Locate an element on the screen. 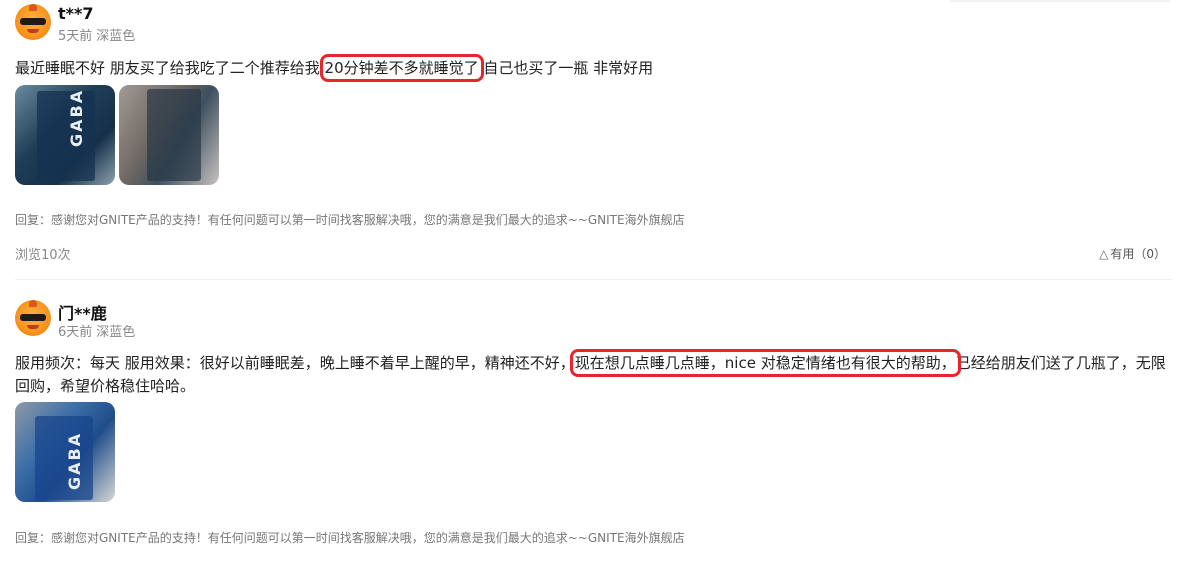 Image resolution: width=1187 pixels, height=562 pixels. helpful-button: △ 有用（0） is located at coordinates (1132, 253).